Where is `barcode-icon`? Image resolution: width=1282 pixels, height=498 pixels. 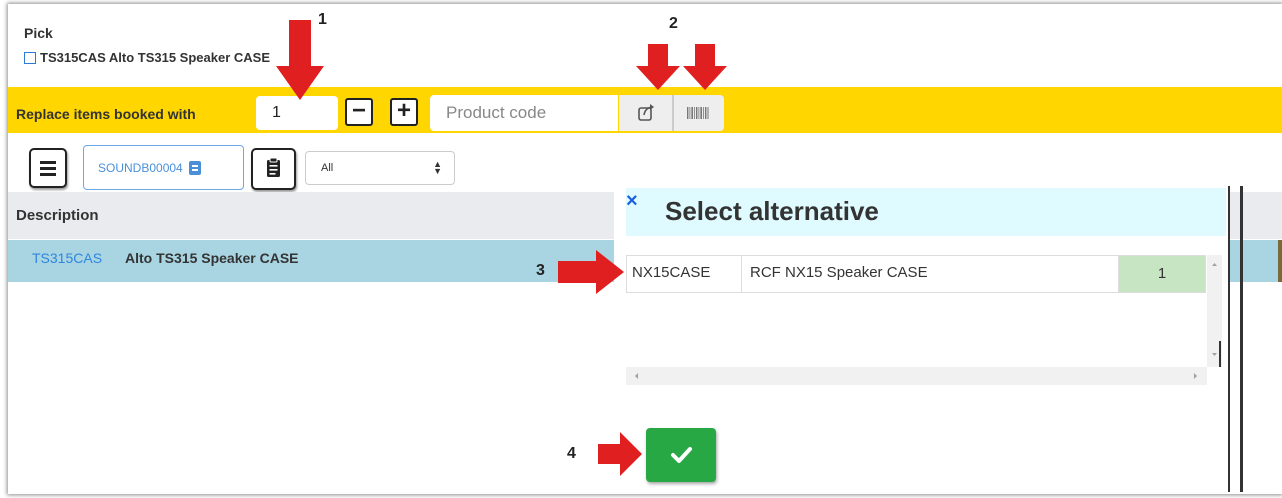 barcode-icon is located at coordinates (698, 113).